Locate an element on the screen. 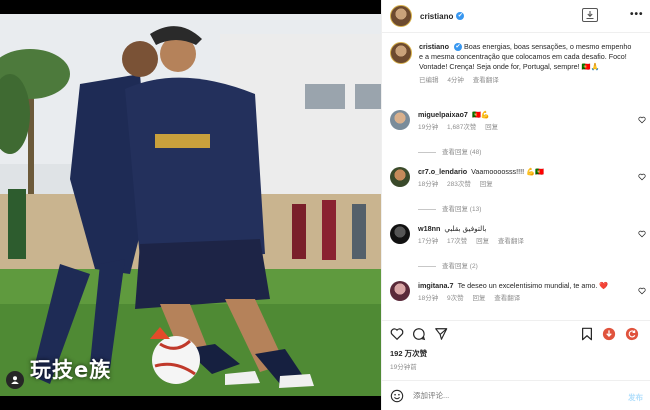 Image resolution: width=650 pixels, height=410 pixels. comment-text: 🇵🇹💪 is located at coordinates (480, 114).